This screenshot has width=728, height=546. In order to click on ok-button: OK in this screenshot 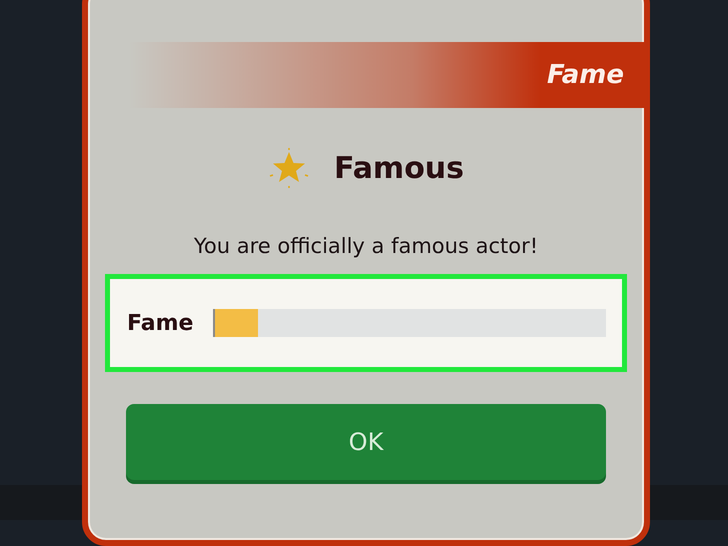, I will do `click(366, 442)`.